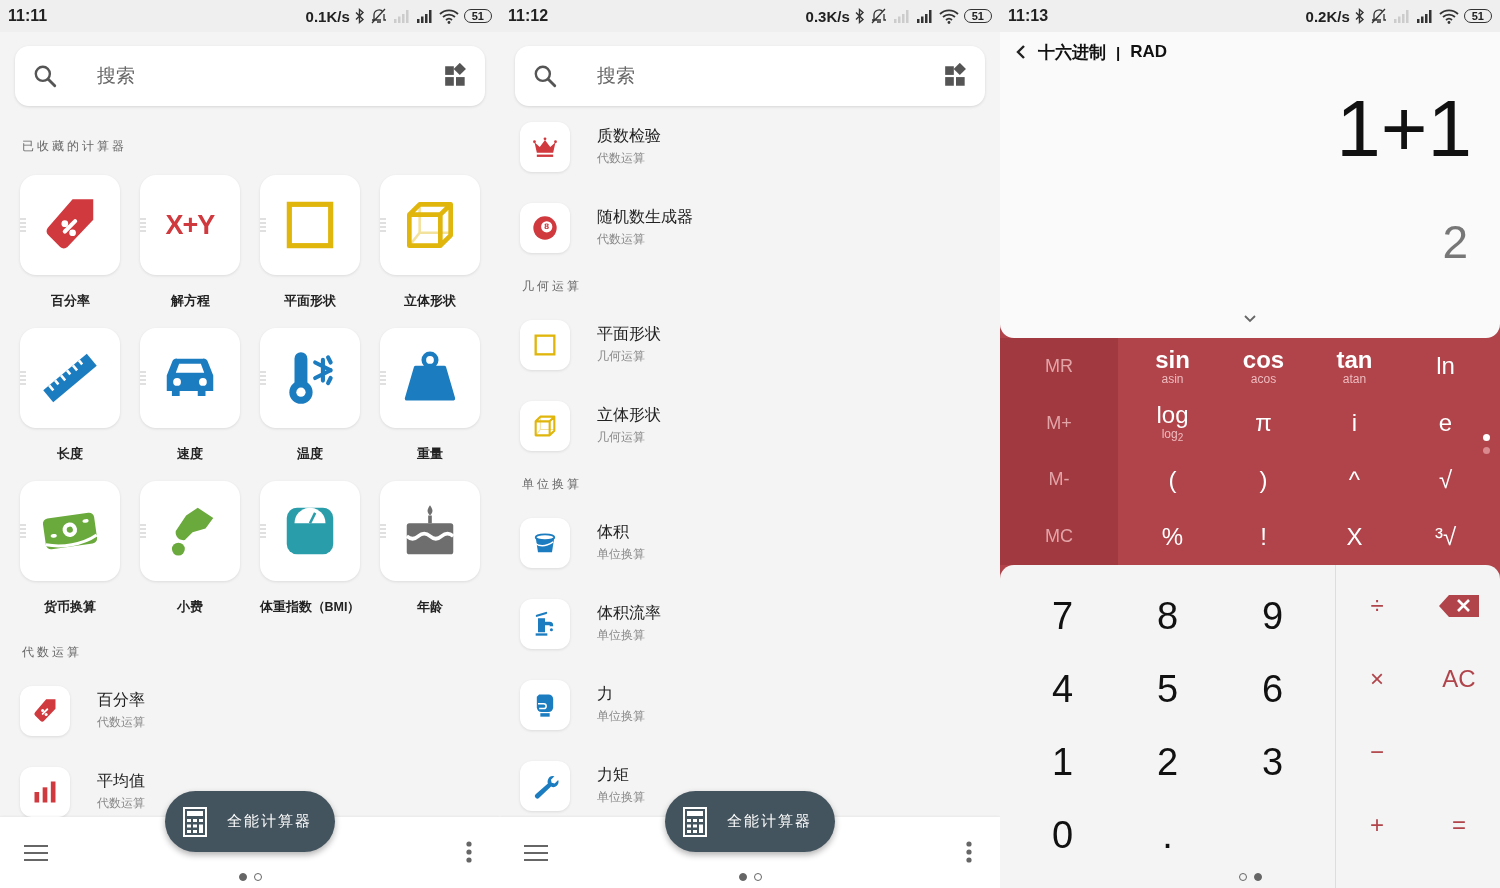  I want to click on function-key: ³√, so click(1445, 536).